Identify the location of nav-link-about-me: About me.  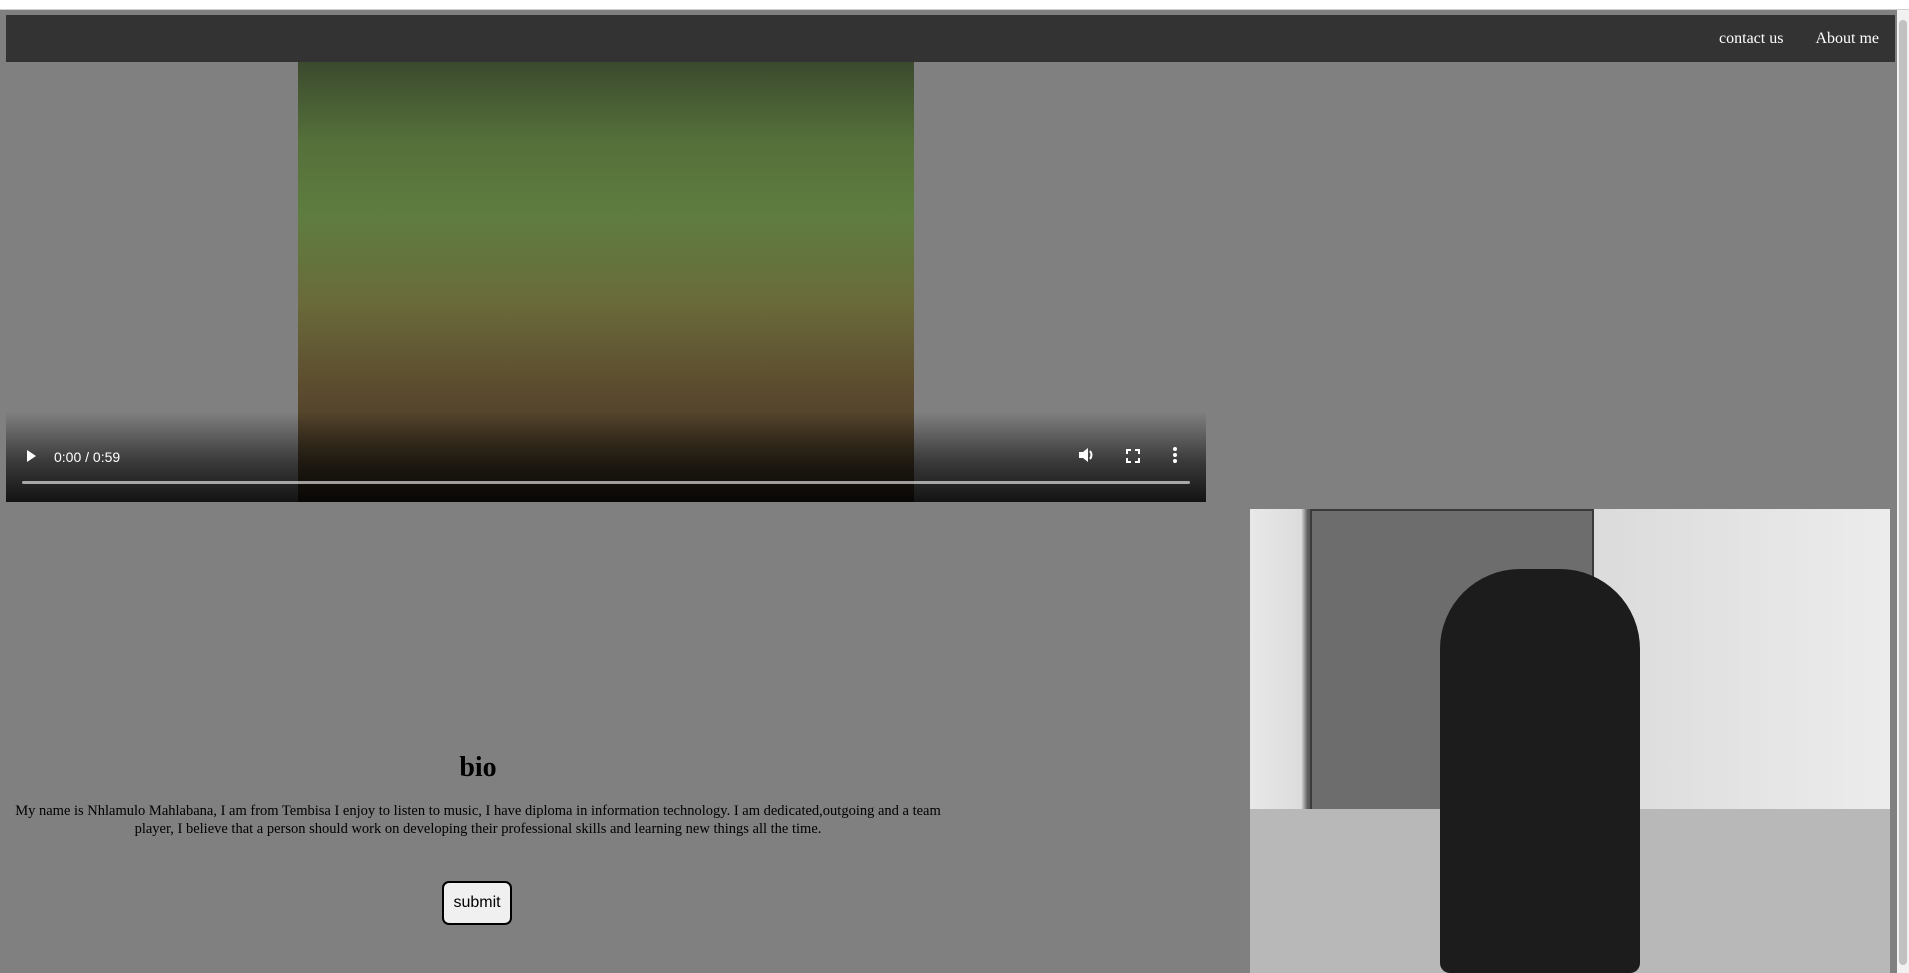
(1847, 39).